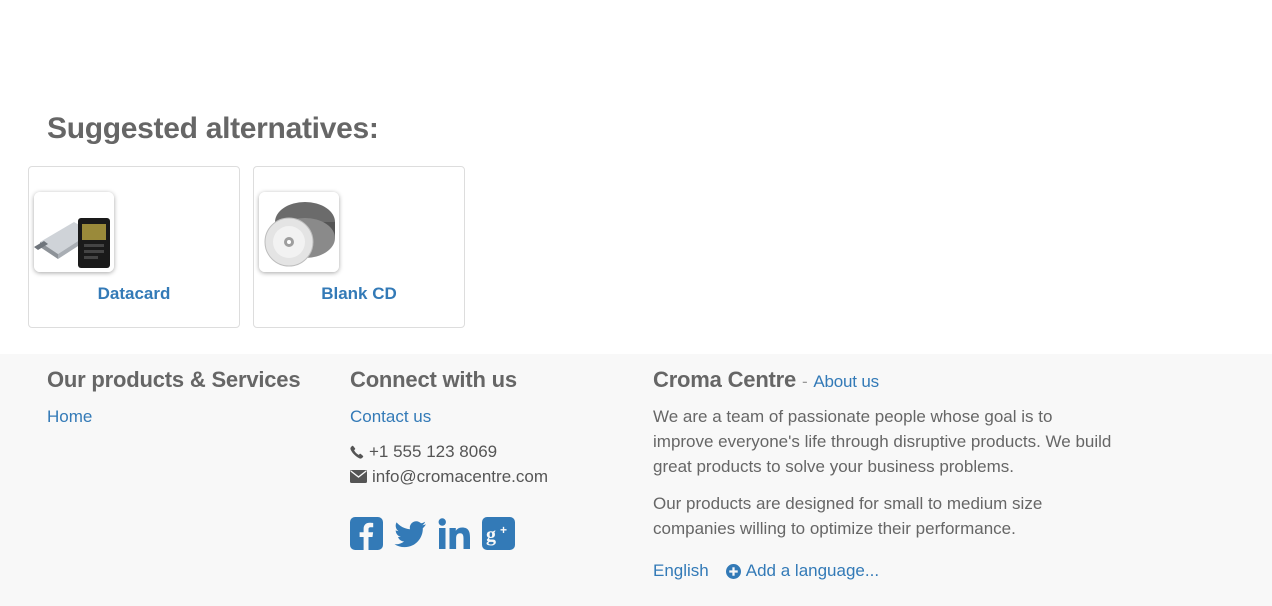 Image resolution: width=1272 pixels, height=606 pixels. Describe the element at coordinates (174, 379) in the screenshot. I see `products-heading: Our products & Services` at that location.